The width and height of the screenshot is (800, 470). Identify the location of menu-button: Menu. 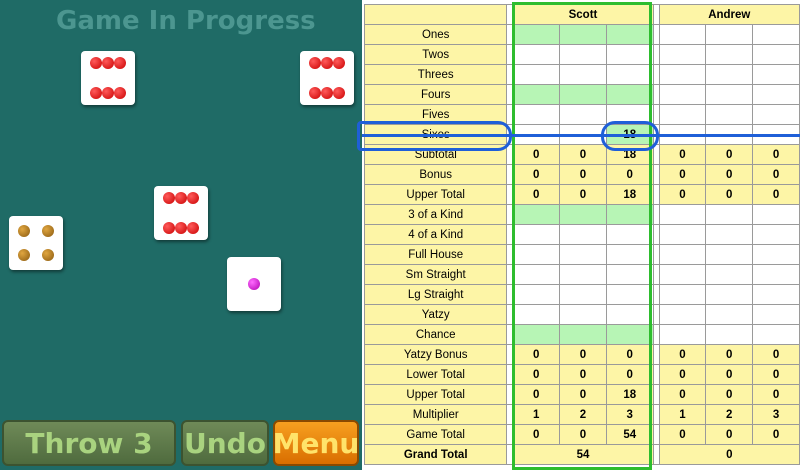
(316, 443).